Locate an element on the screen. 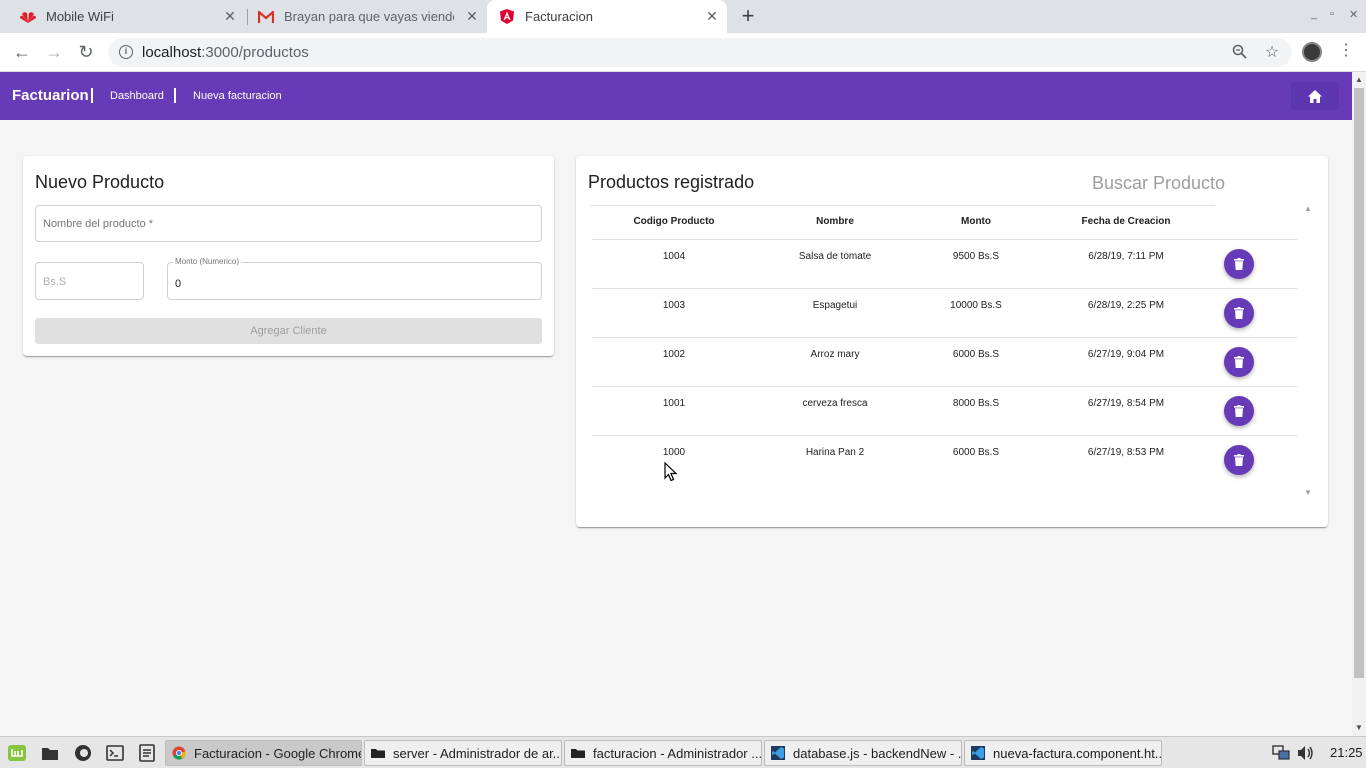 The height and width of the screenshot is (768, 1366). currency-field: Bs.S is located at coordinates (89, 281).